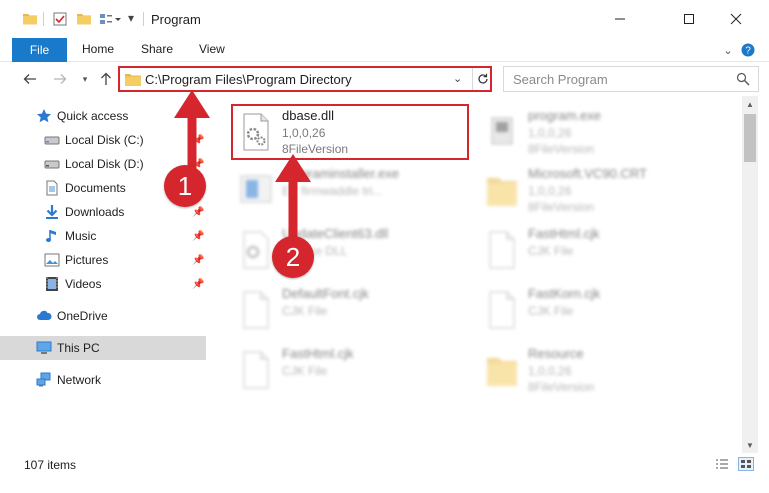  What do you see at coordinates (44, 315) in the screenshot?
I see `cloud-icon` at bounding box center [44, 315].